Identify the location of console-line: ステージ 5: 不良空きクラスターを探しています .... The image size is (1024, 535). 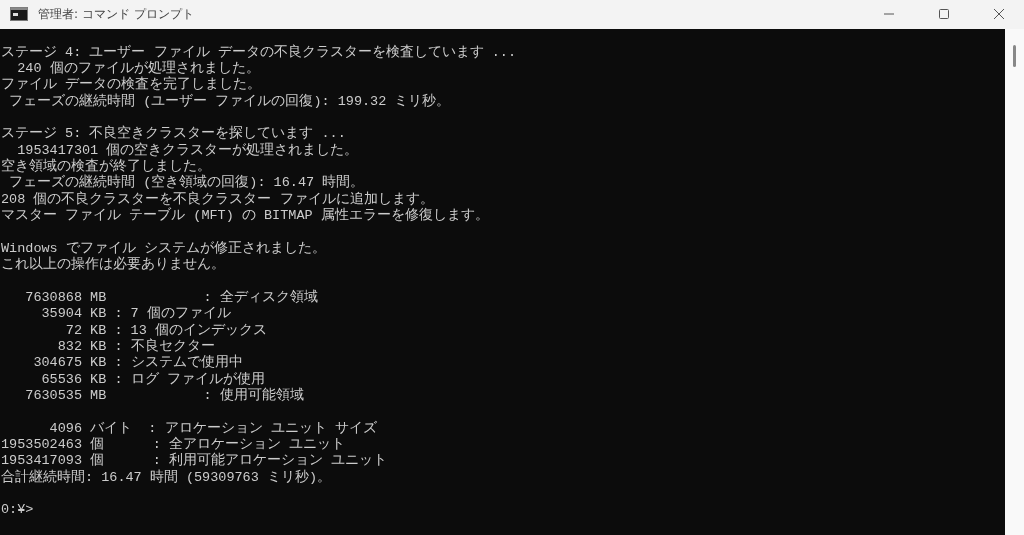
(173, 134).